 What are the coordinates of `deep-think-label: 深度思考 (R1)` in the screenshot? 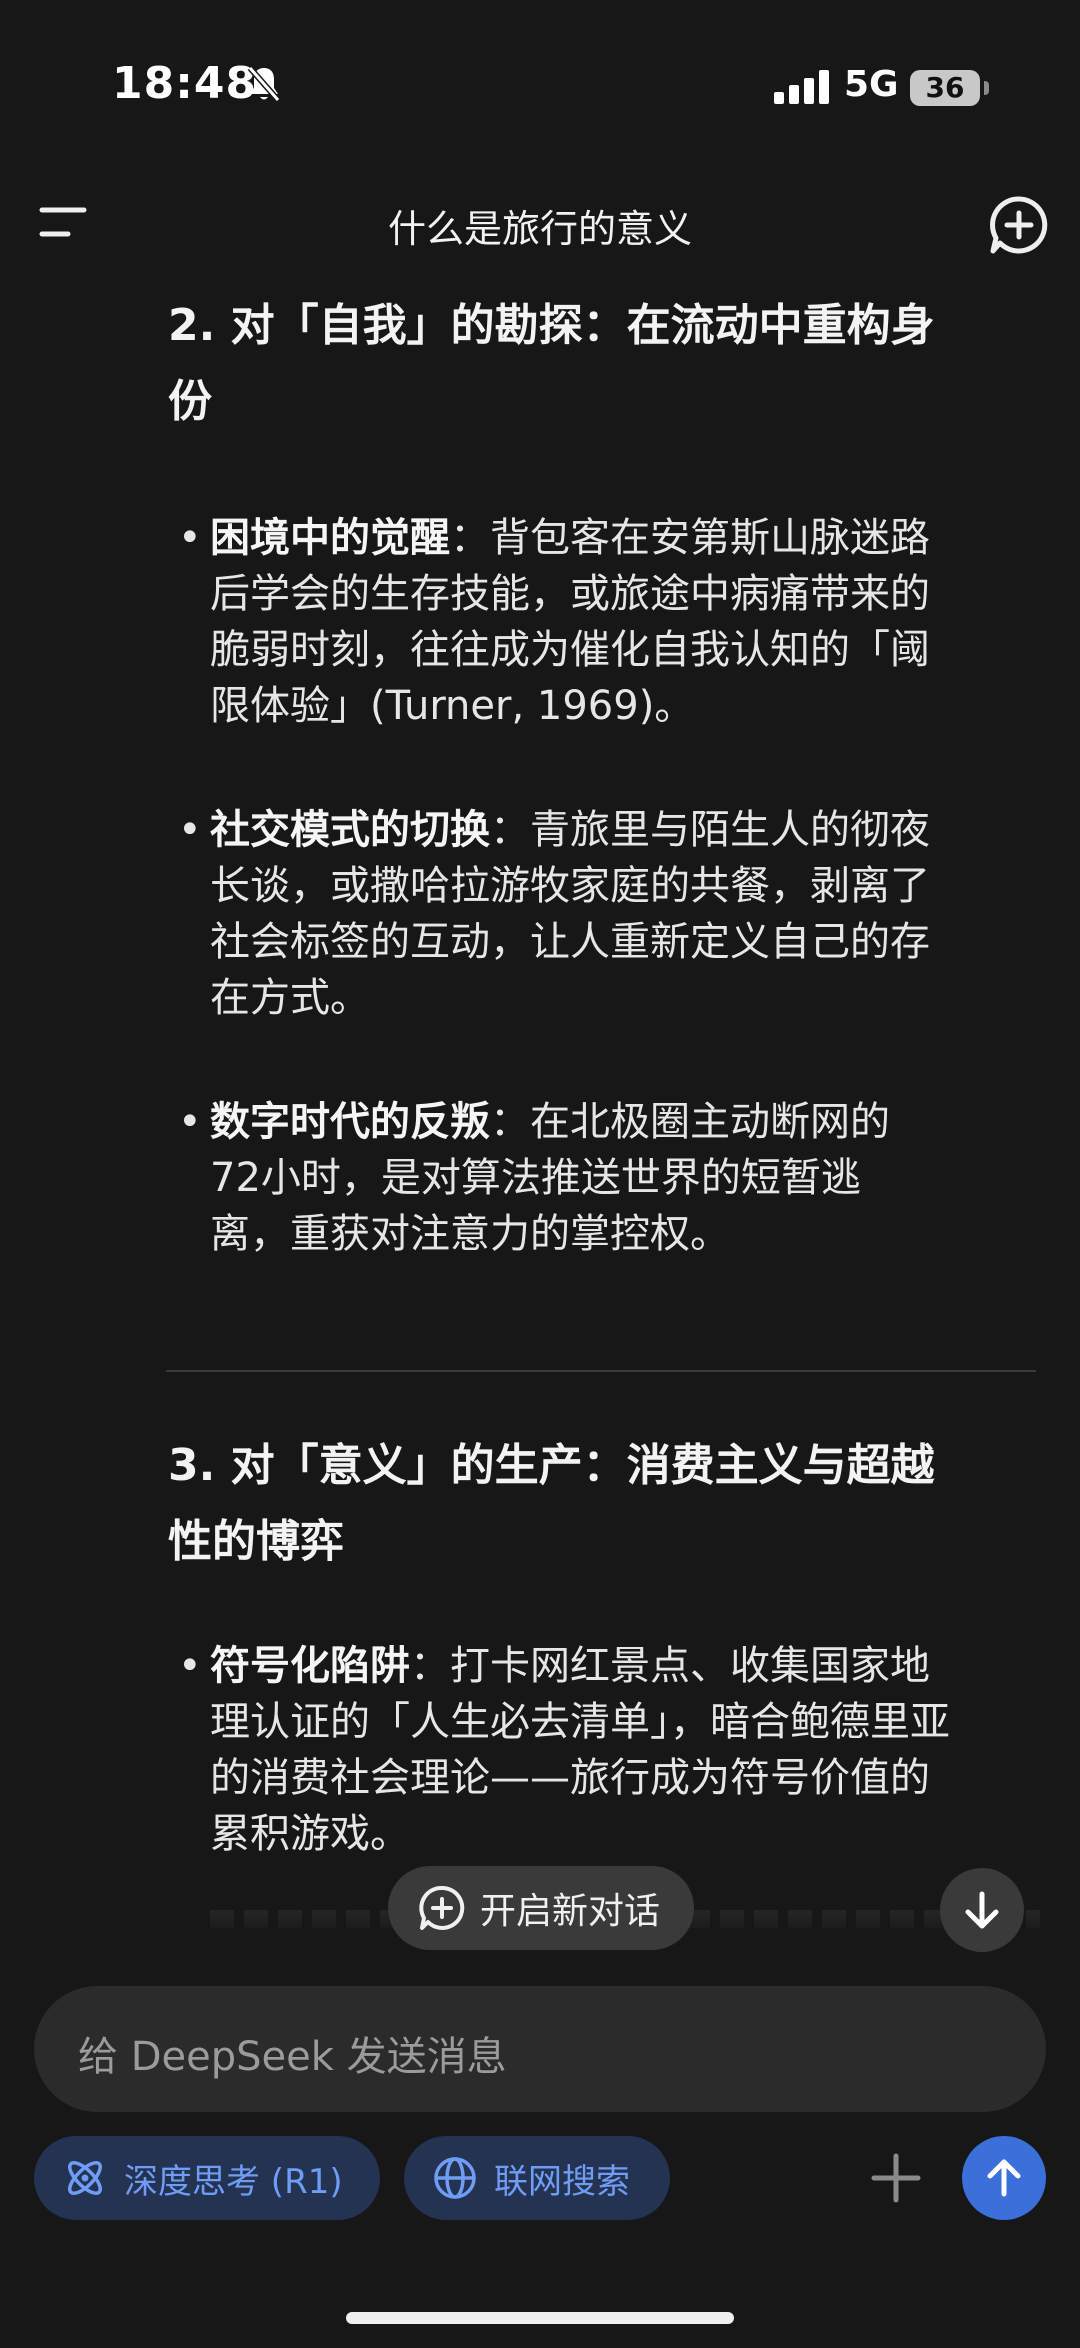 It's located at (233, 2181).